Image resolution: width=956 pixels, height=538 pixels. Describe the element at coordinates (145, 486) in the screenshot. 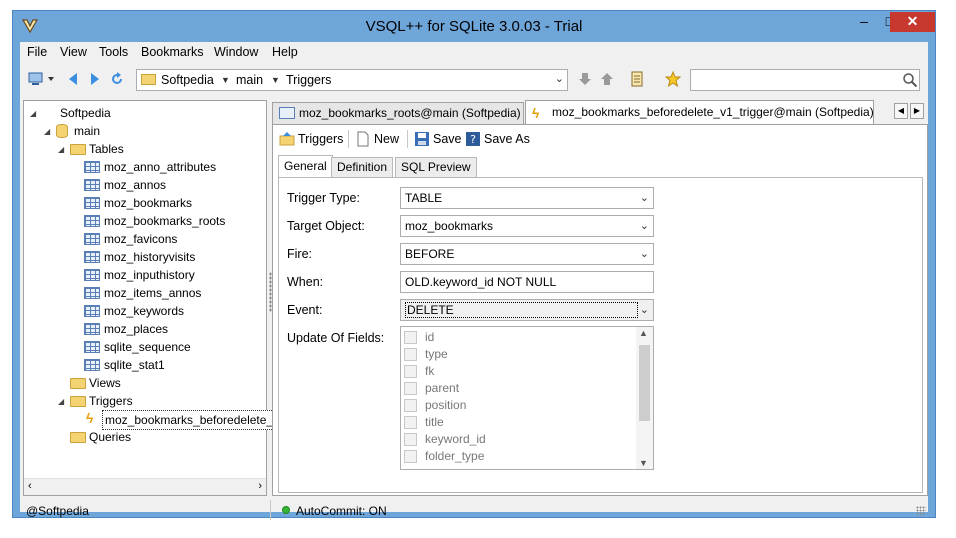

I see `horizontal-scrollbar: ‹ ›` at that location.